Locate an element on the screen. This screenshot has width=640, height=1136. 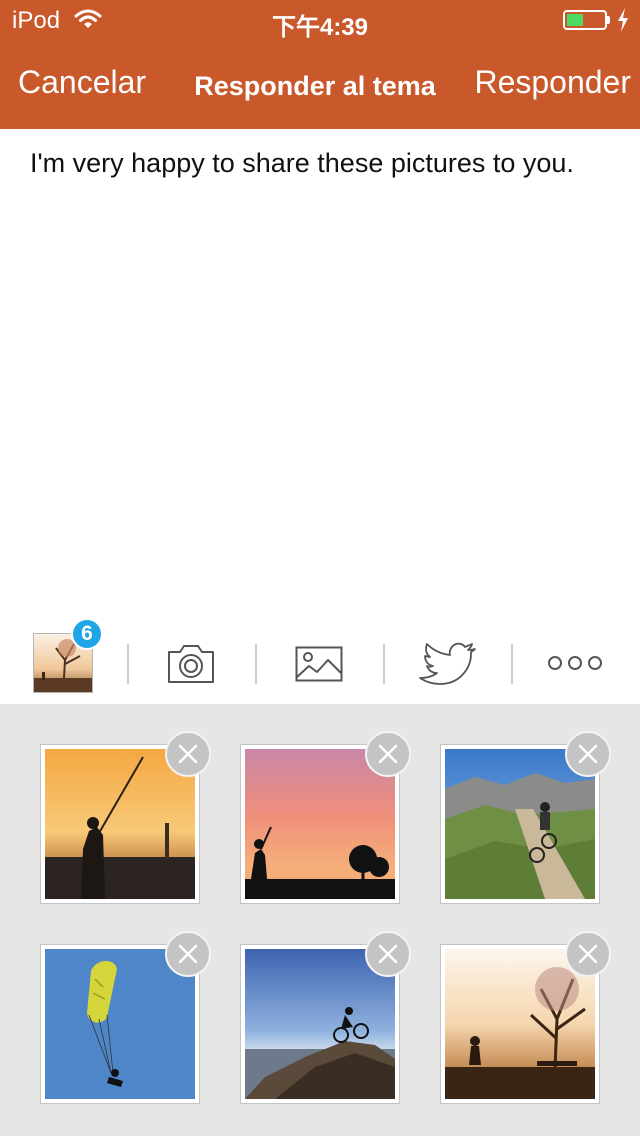
battery-icon is located at coordinates (585, 20).